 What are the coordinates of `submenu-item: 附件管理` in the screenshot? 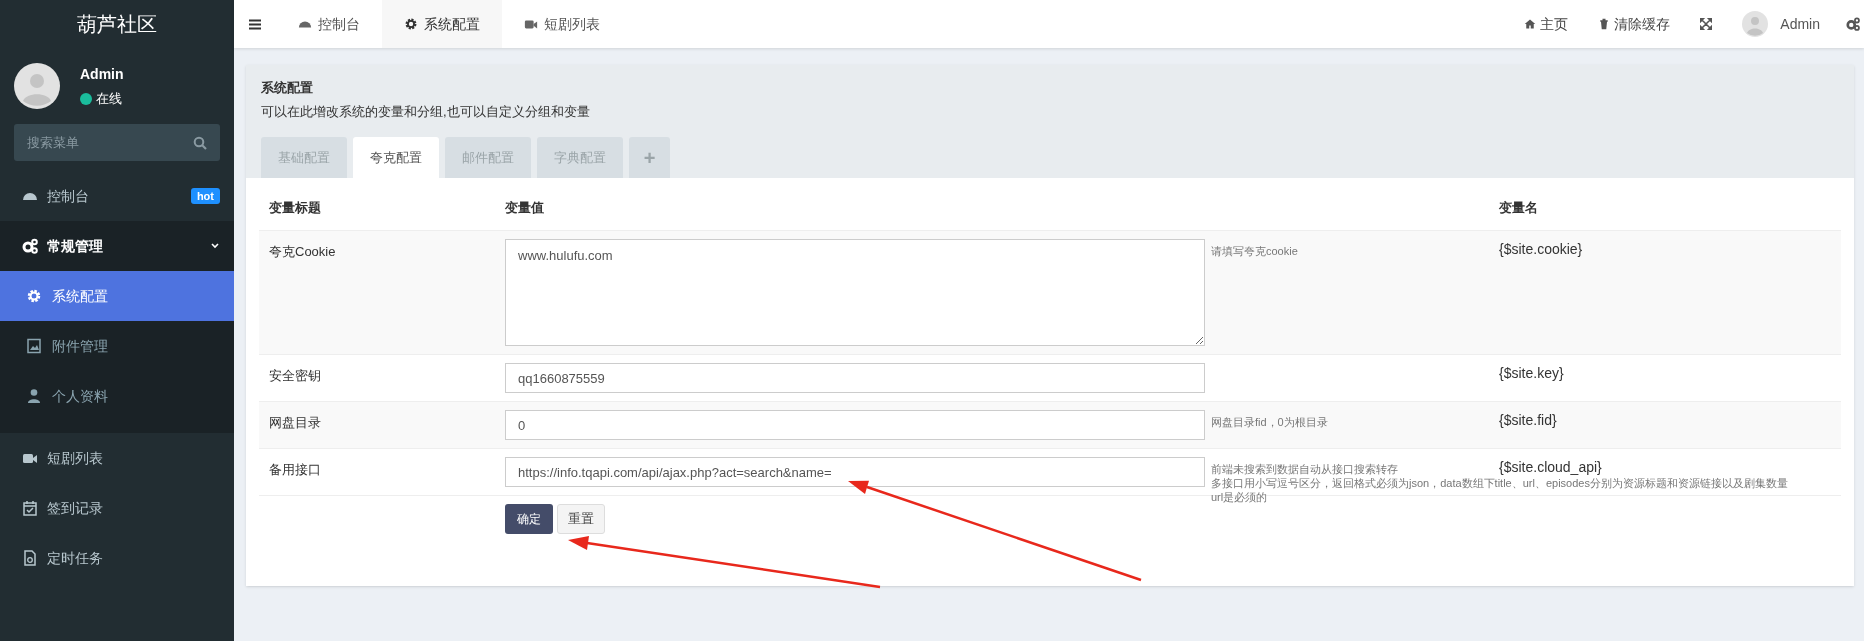 It's located at (117, 346).